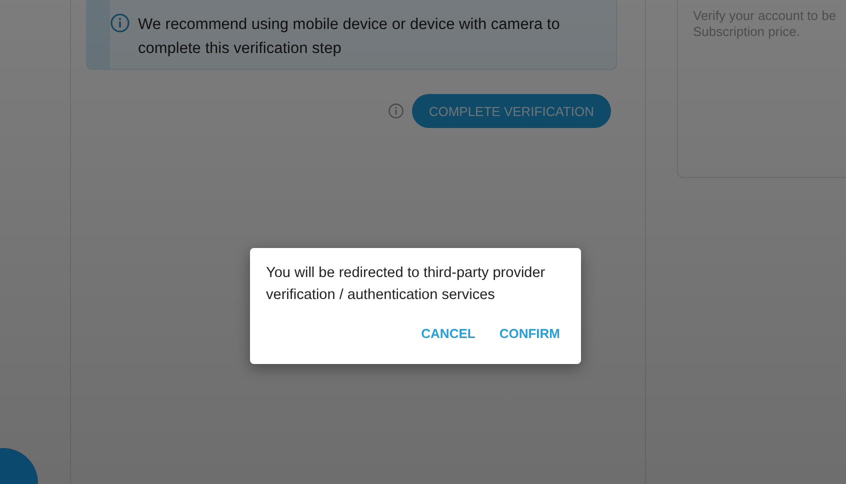 This screenshot has height=484, width=846. I want to click on complete-verification-button: COMPLETE VERIFICATION, so click(511, 111).